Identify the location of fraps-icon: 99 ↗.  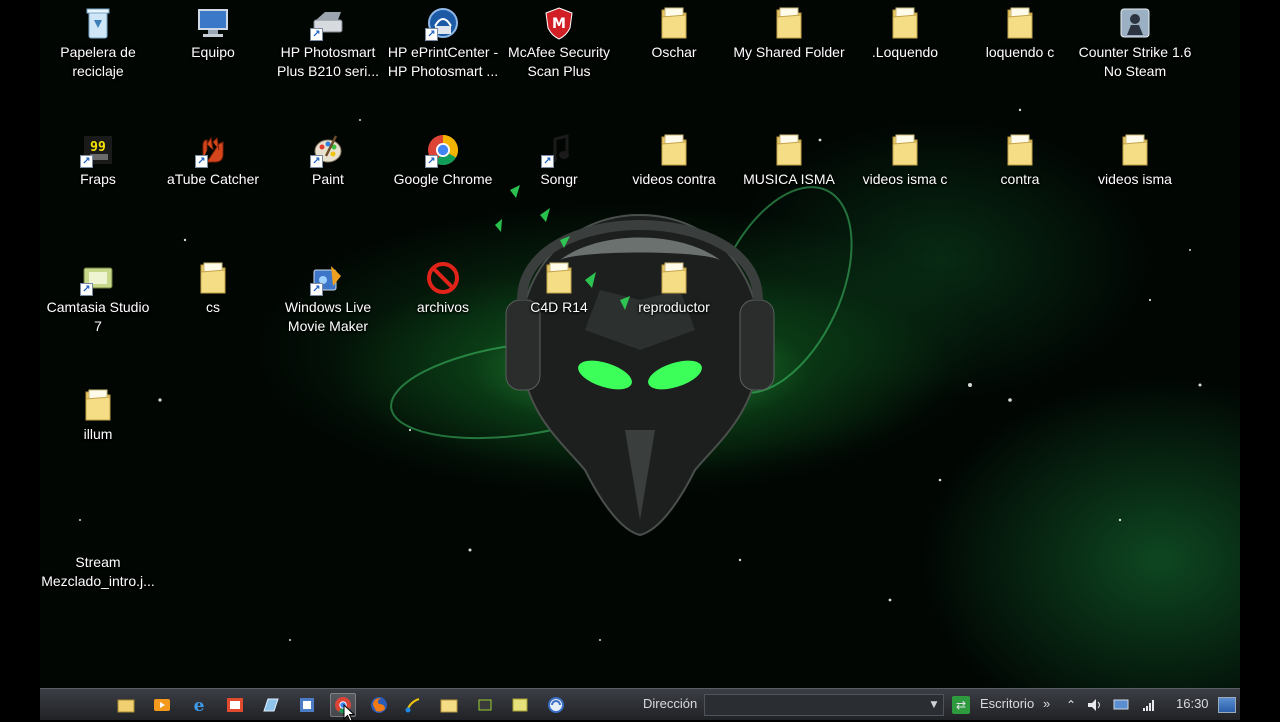
(98, 150).